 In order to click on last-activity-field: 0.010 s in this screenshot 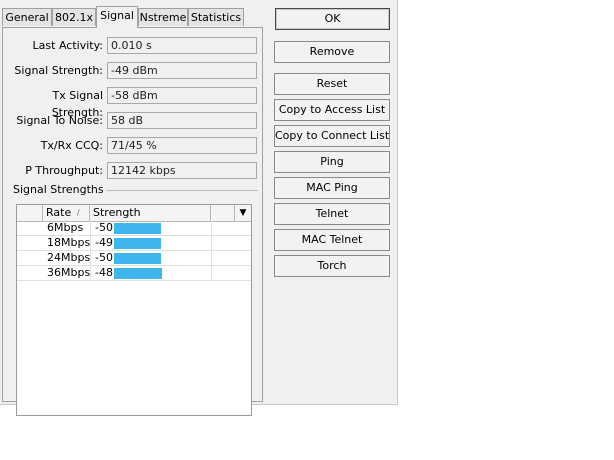, I will do `click(182, 45)`.